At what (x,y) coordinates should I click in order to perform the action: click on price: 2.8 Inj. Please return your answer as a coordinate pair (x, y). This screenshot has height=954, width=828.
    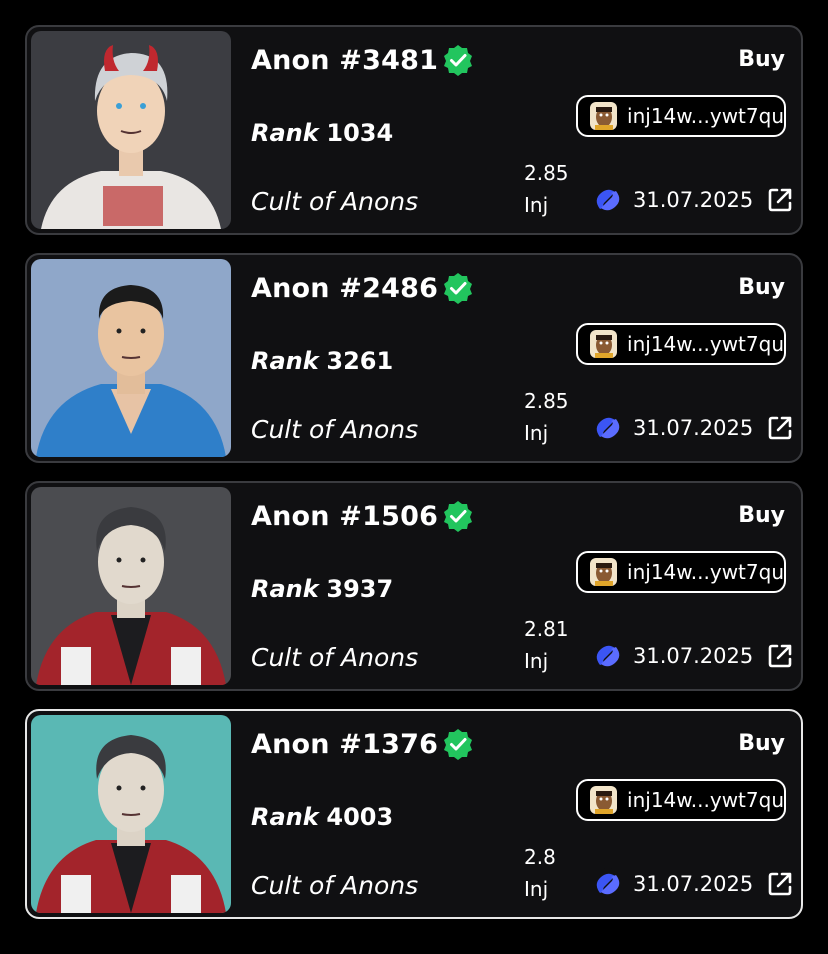
    Looking at the image, I should click on (540, 873).